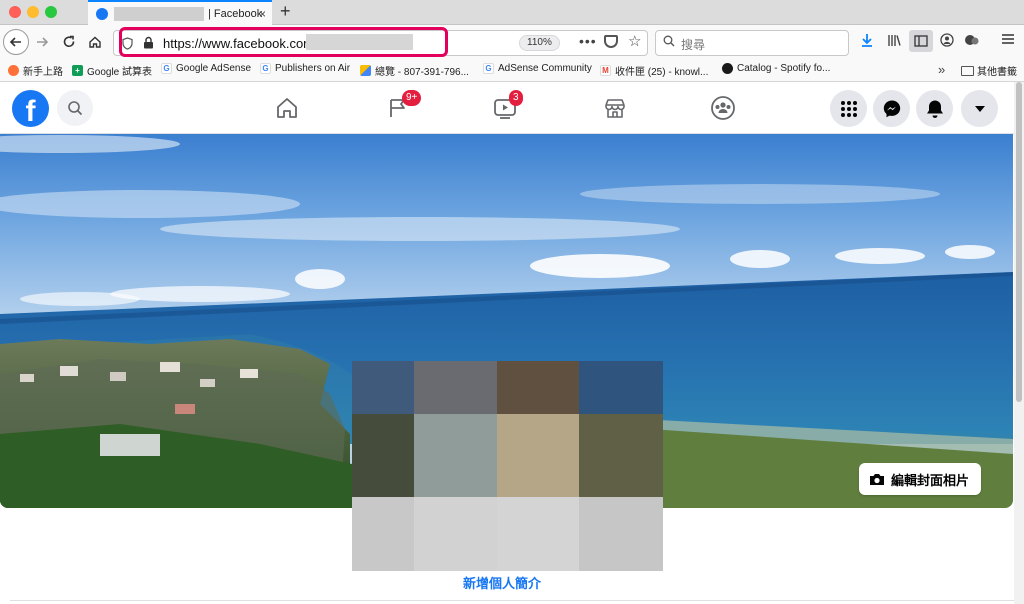 Image resolution: width=1024 pixels, height=604 pixels. I want to click on bookmark-label: AdSense Community, so click(545, 68).